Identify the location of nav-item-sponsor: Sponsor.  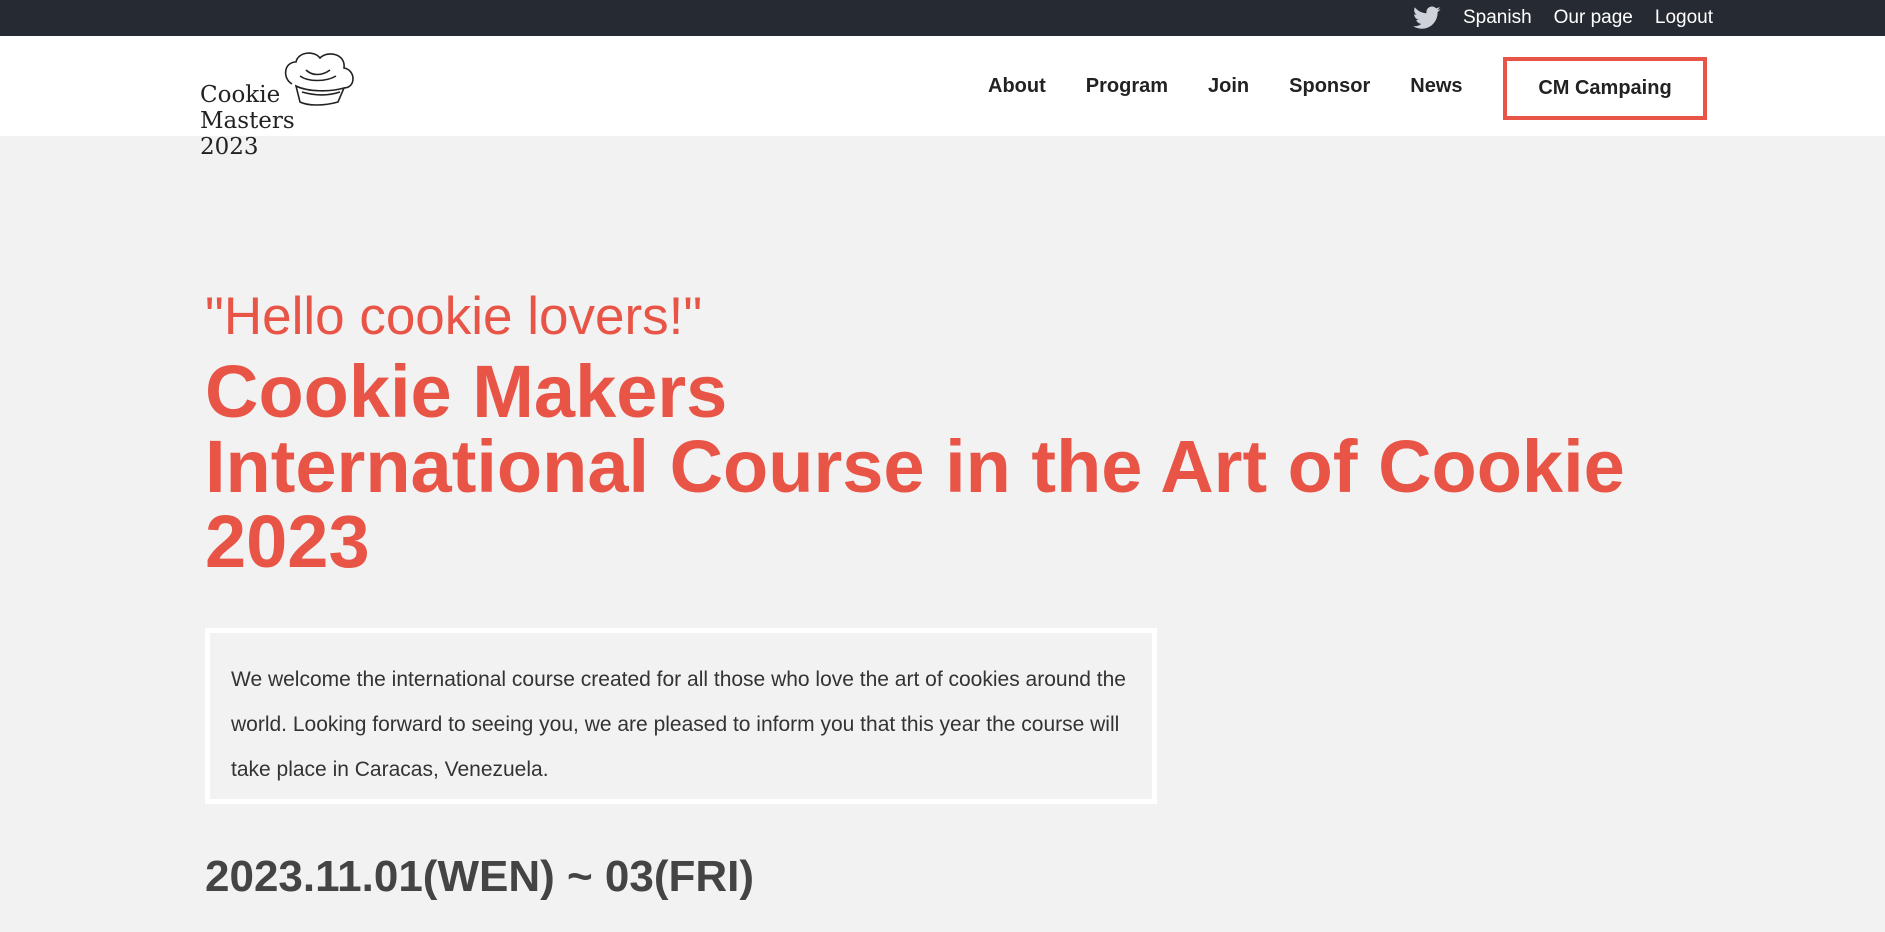
(1329, 86).